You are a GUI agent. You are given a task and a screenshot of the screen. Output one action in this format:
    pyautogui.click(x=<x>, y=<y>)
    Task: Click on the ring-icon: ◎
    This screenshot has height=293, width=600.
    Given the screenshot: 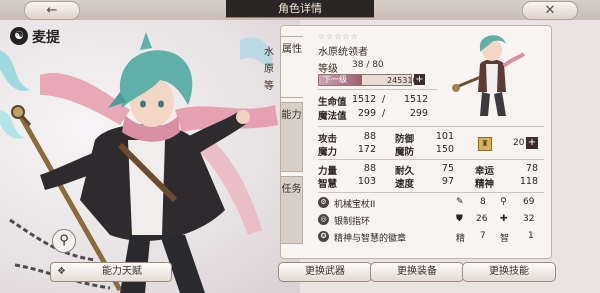 What is the action you would take?
    pyautogui.click(x=323, y=219)
    